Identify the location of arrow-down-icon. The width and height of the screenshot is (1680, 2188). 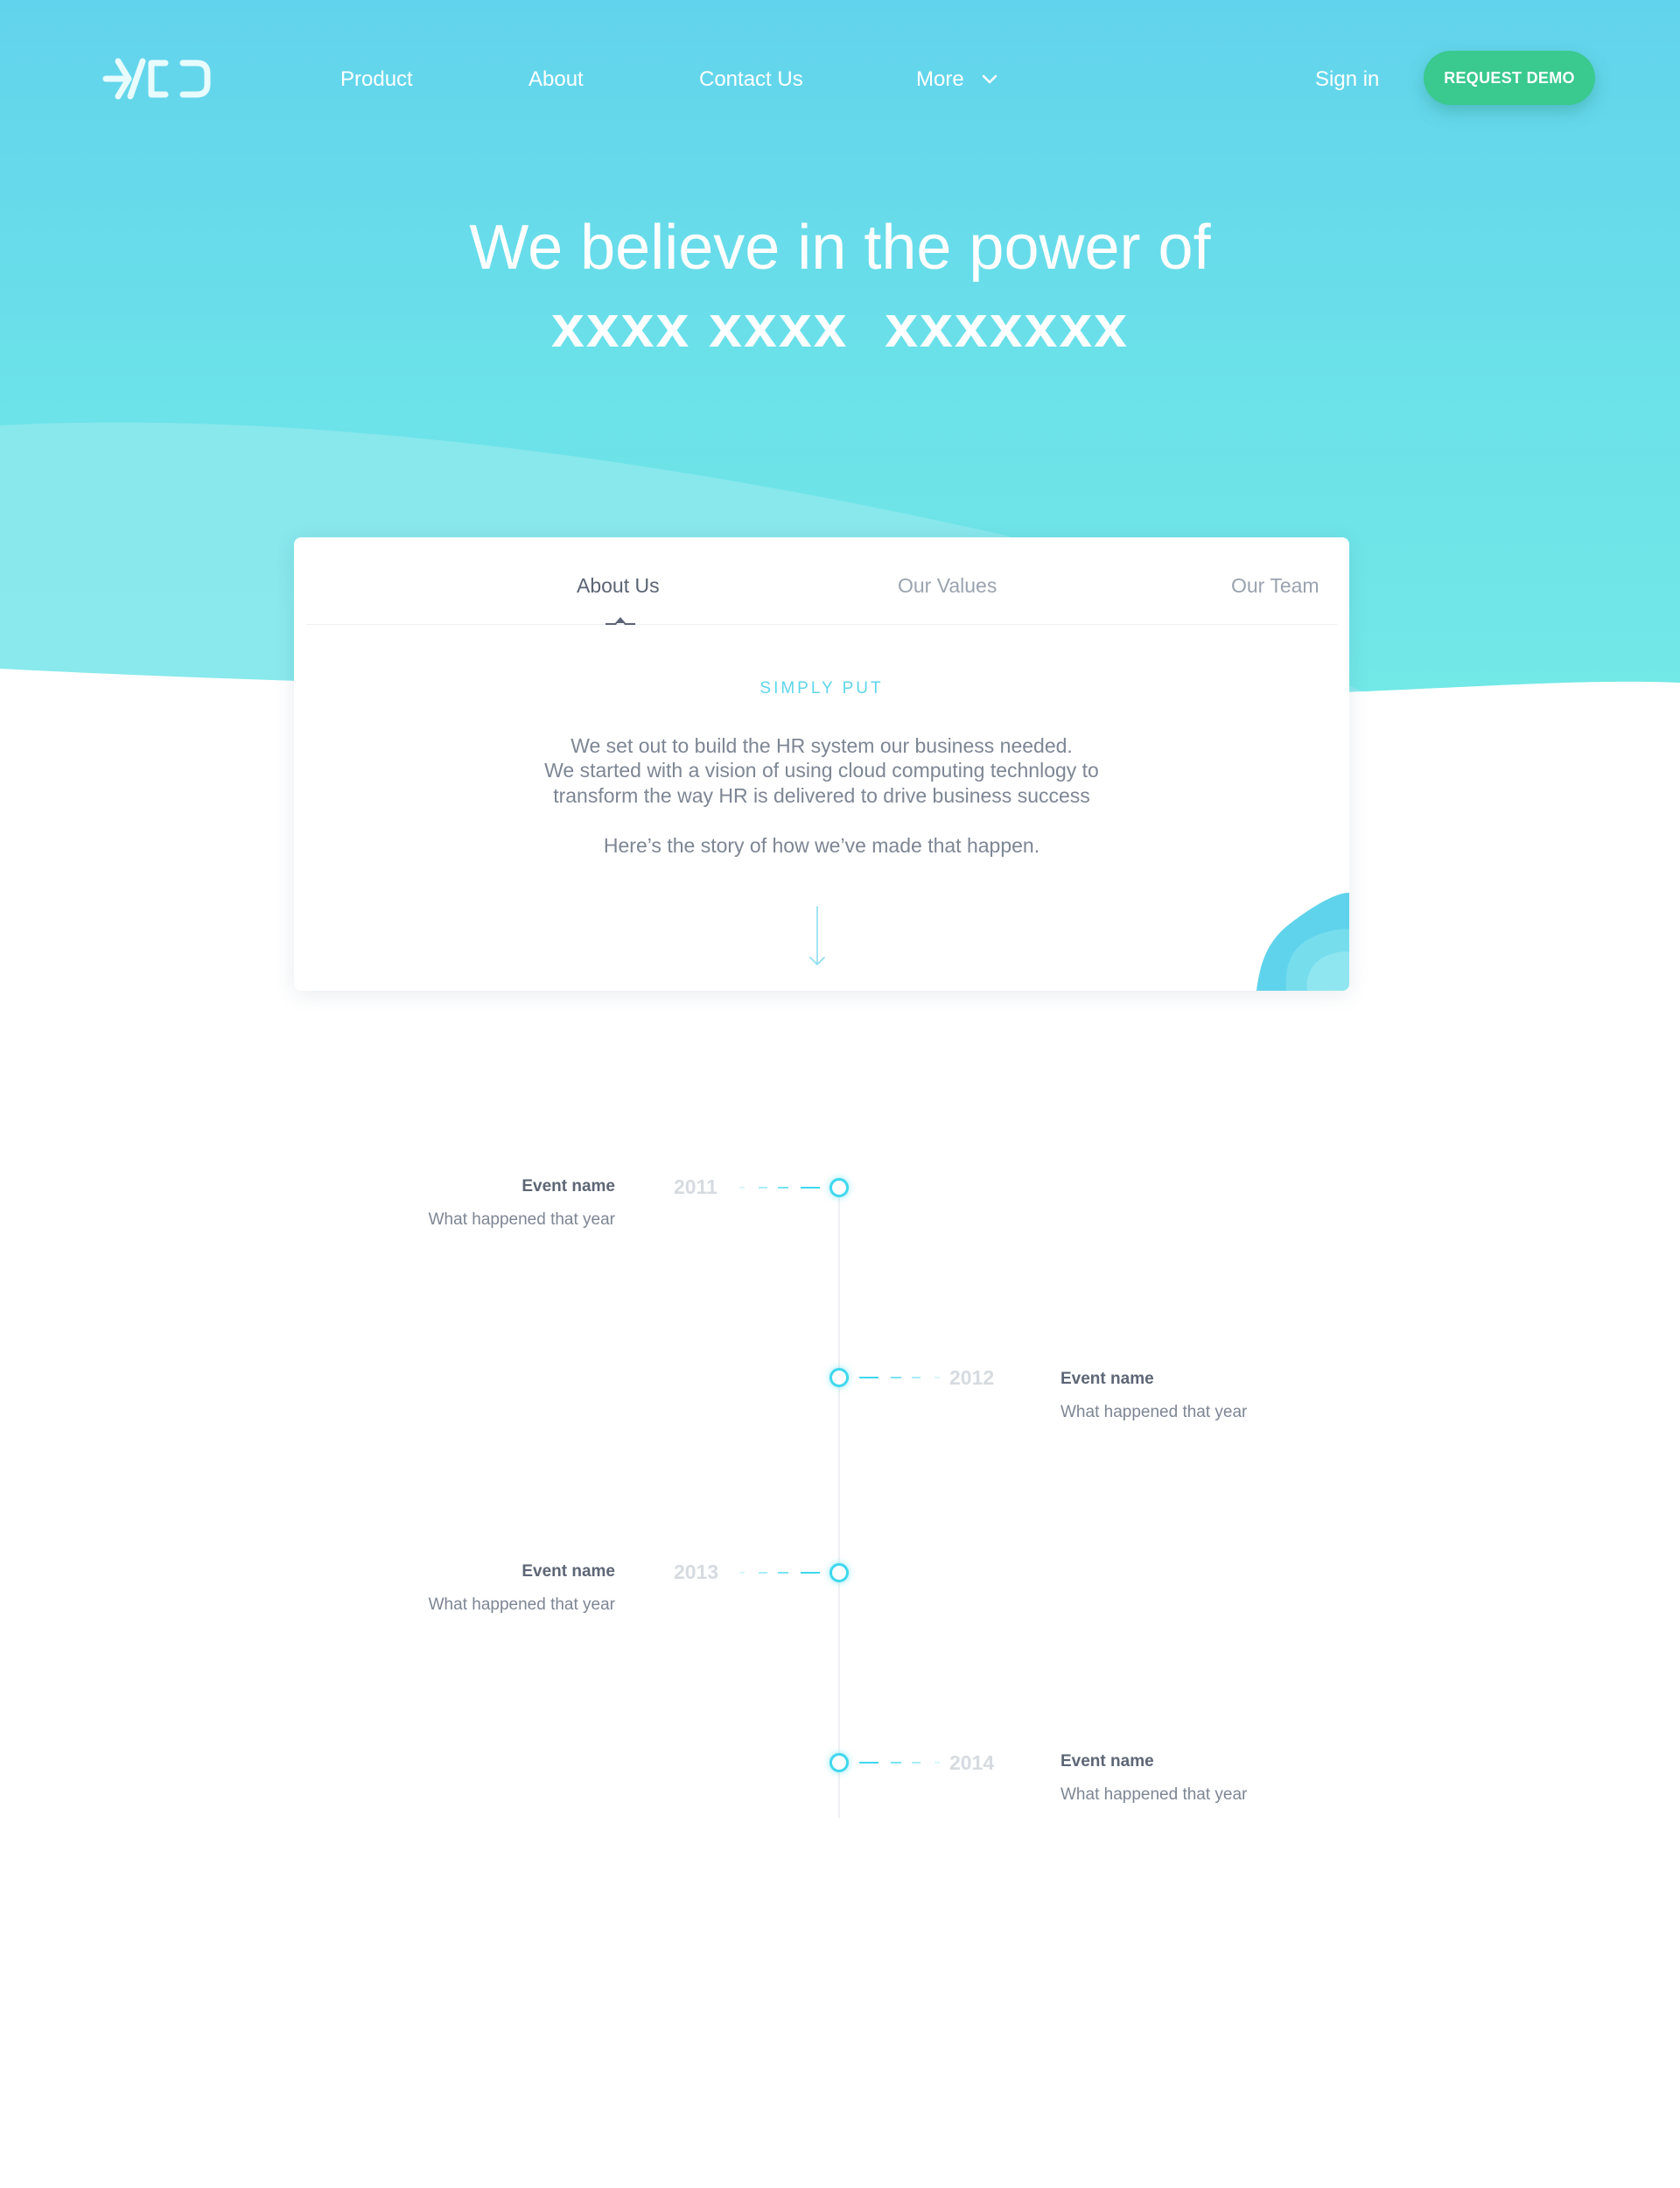
(817, 936).